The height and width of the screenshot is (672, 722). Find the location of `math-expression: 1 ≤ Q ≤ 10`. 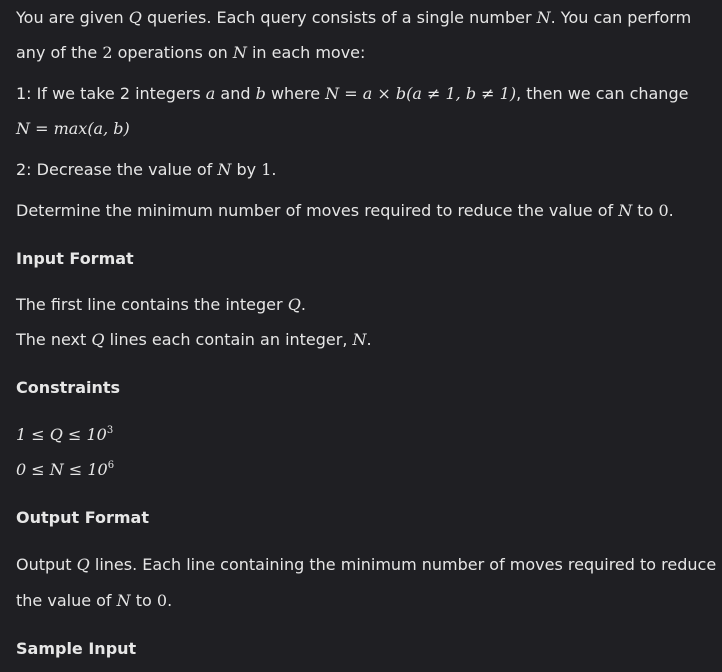

math-expression: 1 ≤ Q ≤ 10 is located at coordinates (61, 434).